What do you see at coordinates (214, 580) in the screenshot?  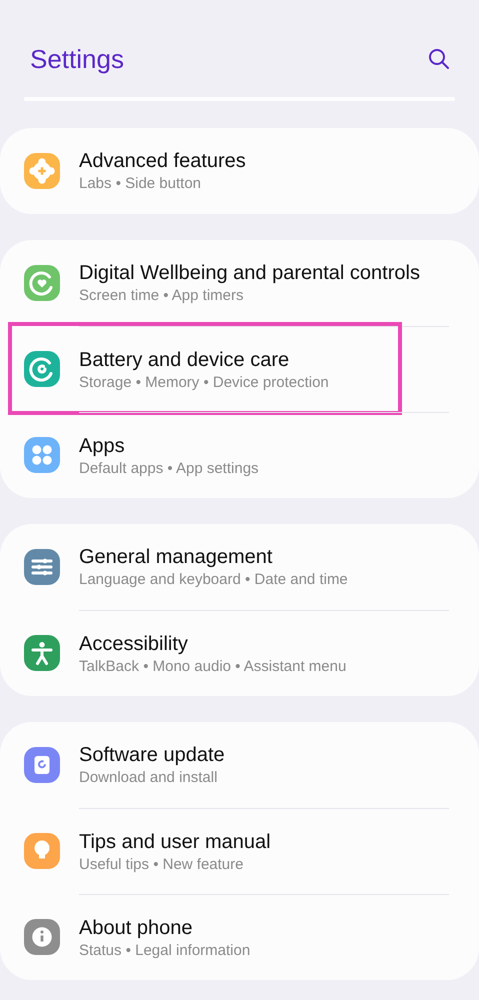 I see `setting-summary: Language and keyboard • Date and time` at bounding box center [214, 580].